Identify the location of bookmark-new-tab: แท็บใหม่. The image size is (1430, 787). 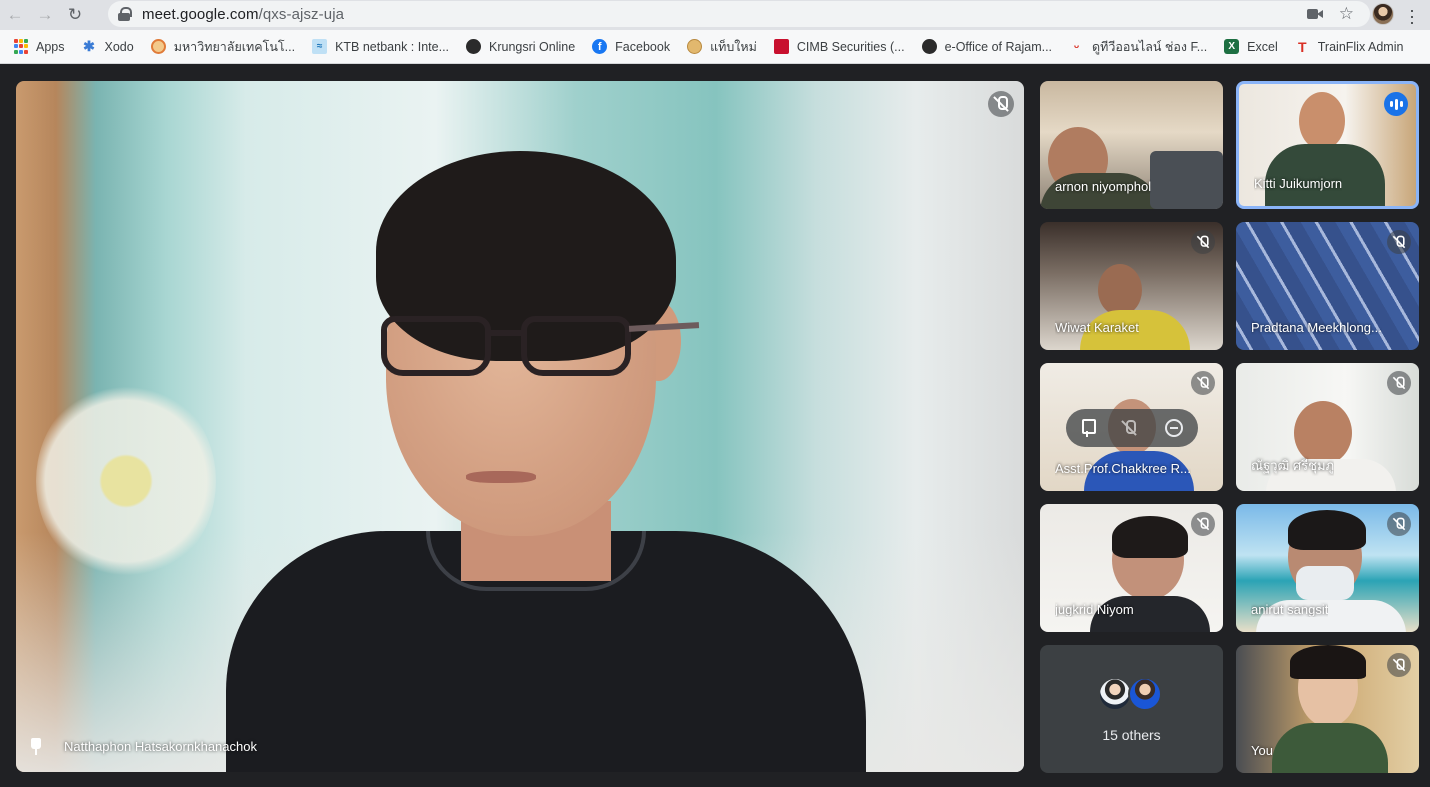
(722, 47).